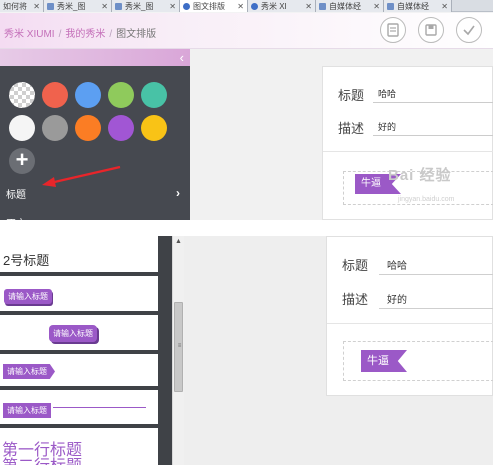 Image resolution: width=493 pixels, height=465 pixels. Describe the element at coordinates (136, 34) in the screenshot. I see `breadcrumb-current: 图文排版` at that location.